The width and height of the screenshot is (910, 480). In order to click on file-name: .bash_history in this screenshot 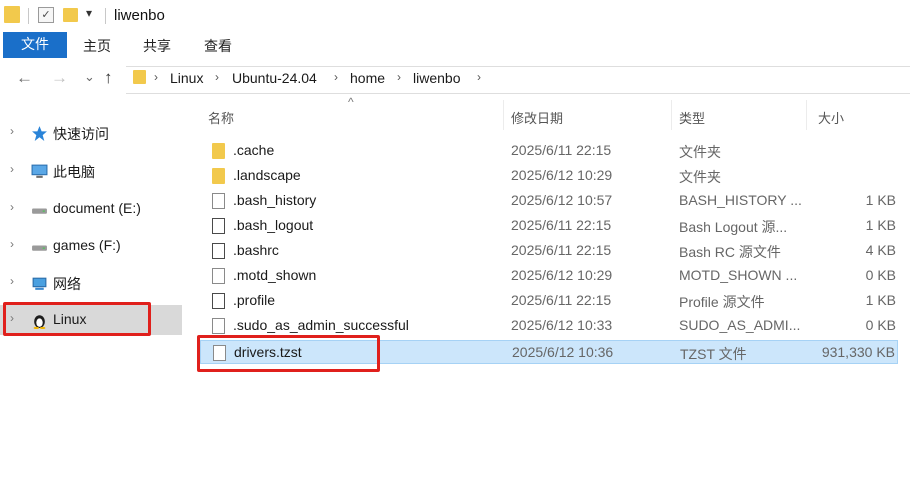, I will do `click(275, 200)`.